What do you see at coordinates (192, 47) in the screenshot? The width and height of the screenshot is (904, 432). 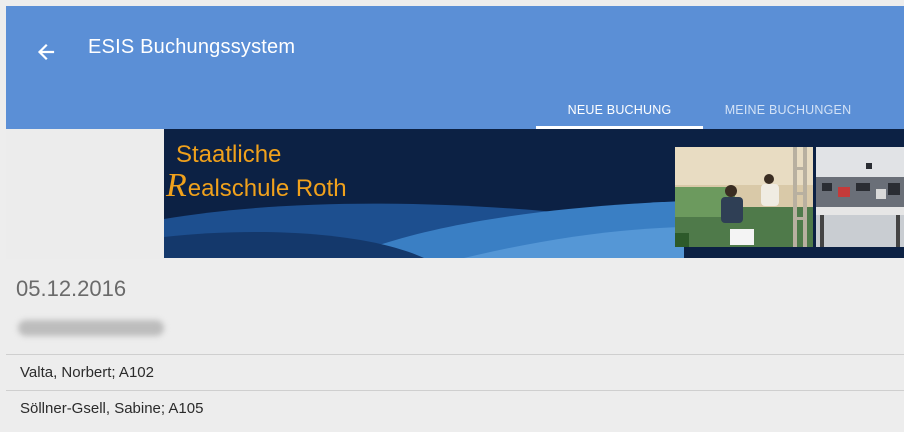 I see `app-title: ESIS Buchungssystem` at bounding box center [192, 47].